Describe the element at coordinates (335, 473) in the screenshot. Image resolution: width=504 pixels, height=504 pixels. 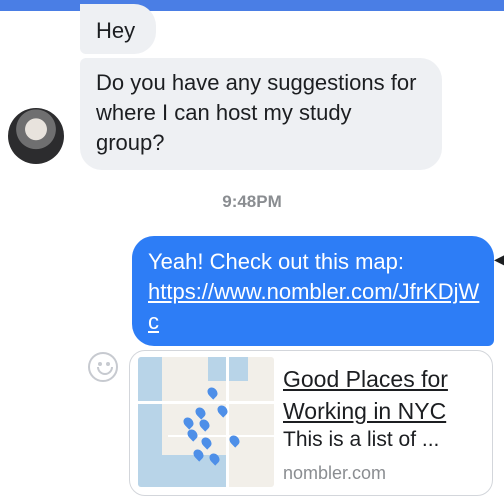
I see `link-preview-domain: nombler.com` at that location.